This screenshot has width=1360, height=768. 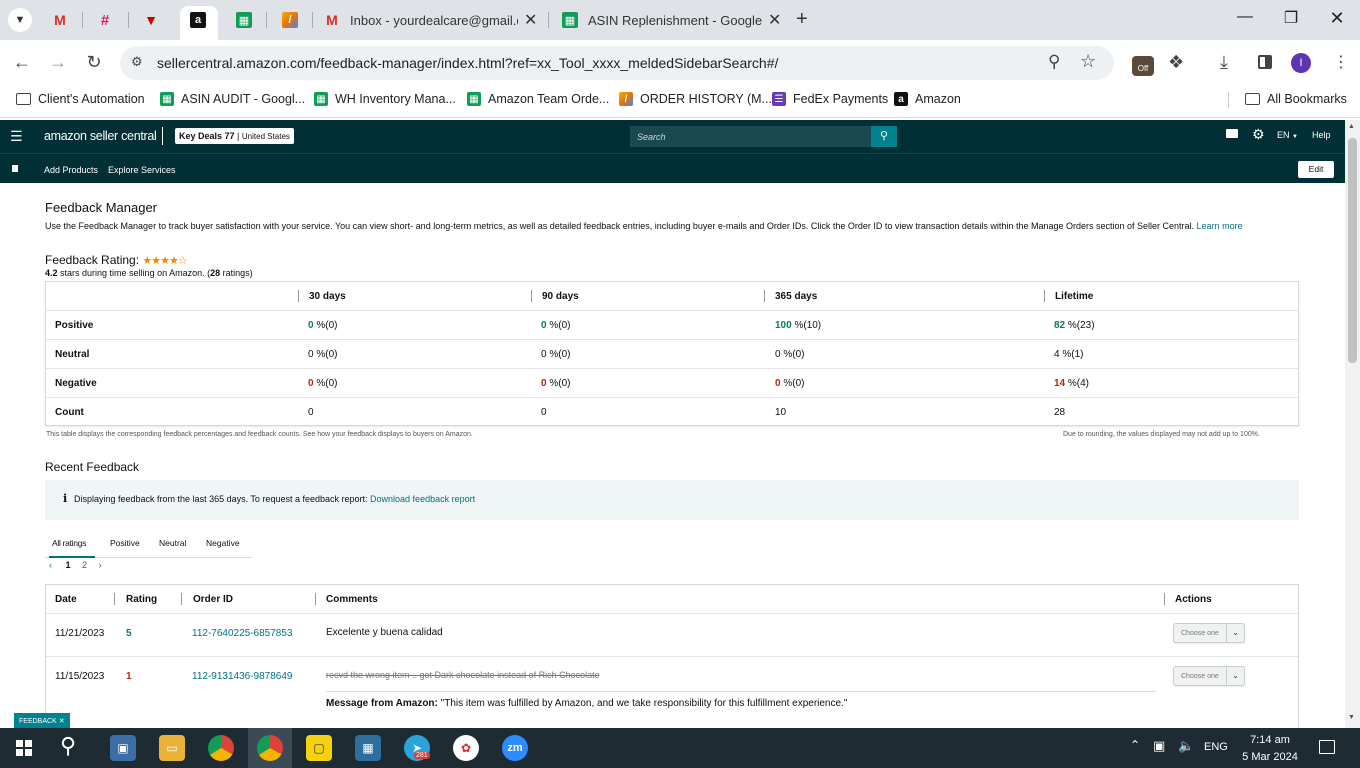 I want to click on tab-divider, so click(x=266, y=20).